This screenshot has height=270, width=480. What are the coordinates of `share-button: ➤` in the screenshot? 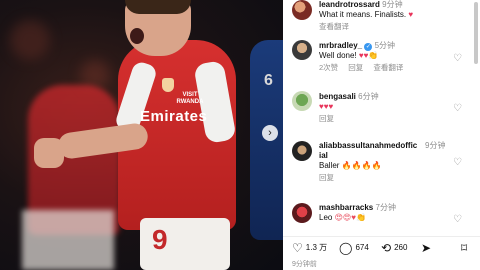 It's located at (427, 248).